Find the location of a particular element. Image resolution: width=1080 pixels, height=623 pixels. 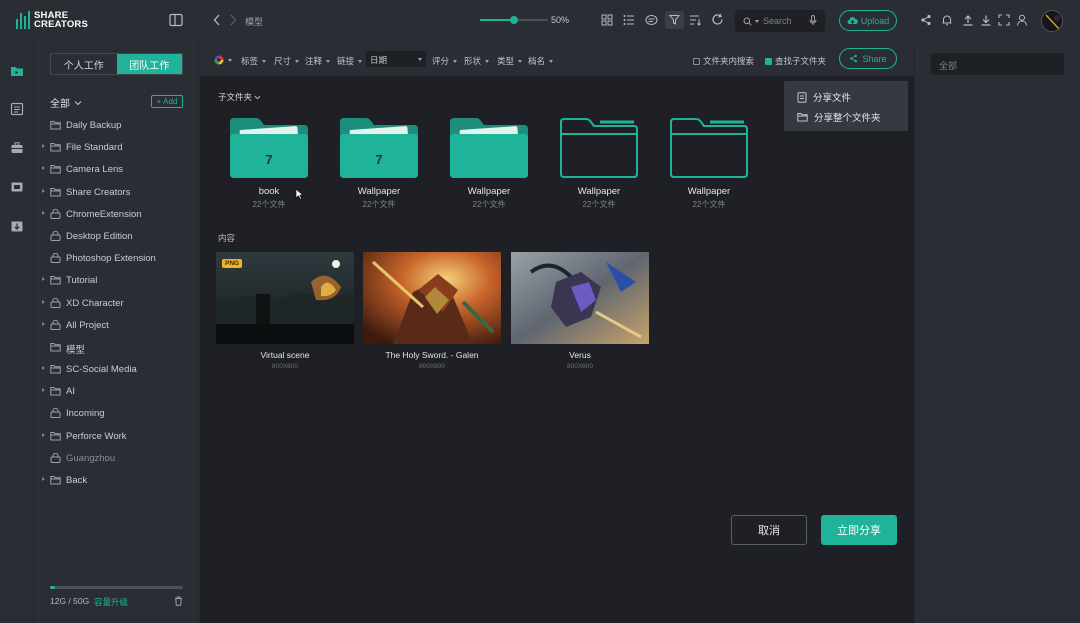

subfolder-item: 7 book 22个文件 is located at coordinates (269, 162).